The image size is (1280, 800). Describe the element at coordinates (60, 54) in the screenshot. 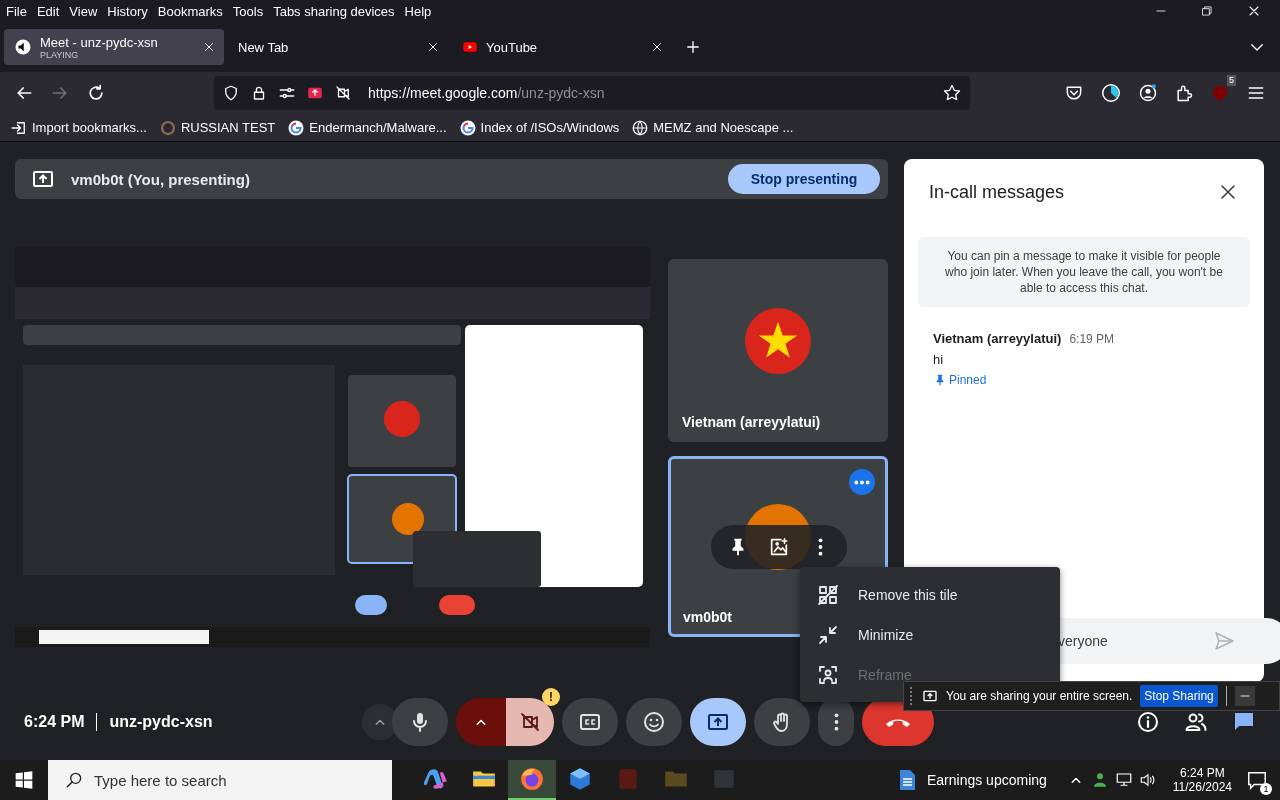

I see `tab-subtitle: PLAYING` at that location.